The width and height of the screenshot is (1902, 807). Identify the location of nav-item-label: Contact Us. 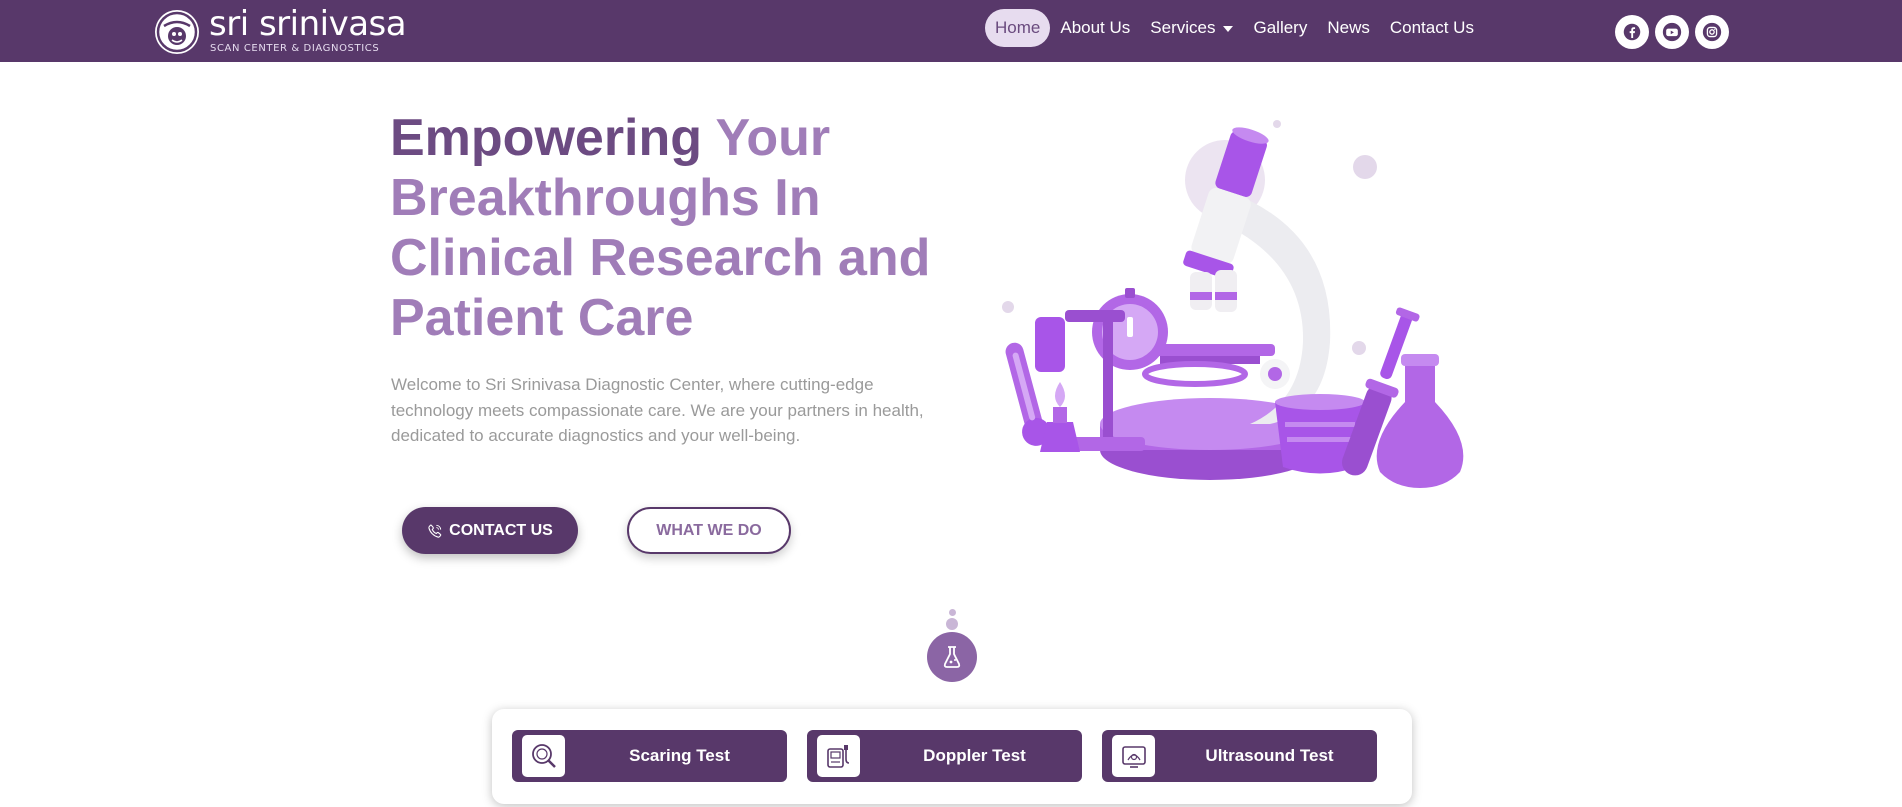
(1431, 27).